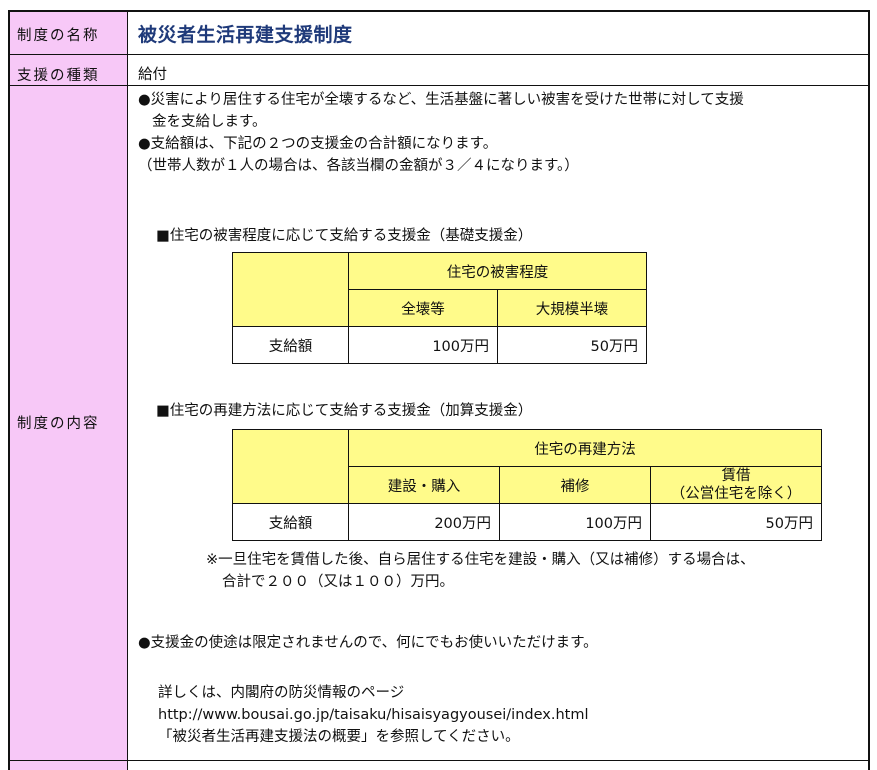 The height and width of the screenshot is (770, 877). What do you see at coordinates (339, 737) in the screenshot?
I see `text-line: 「被災者生活再建支援法の概要」を参照してください。` at bounding box center [339, 737].